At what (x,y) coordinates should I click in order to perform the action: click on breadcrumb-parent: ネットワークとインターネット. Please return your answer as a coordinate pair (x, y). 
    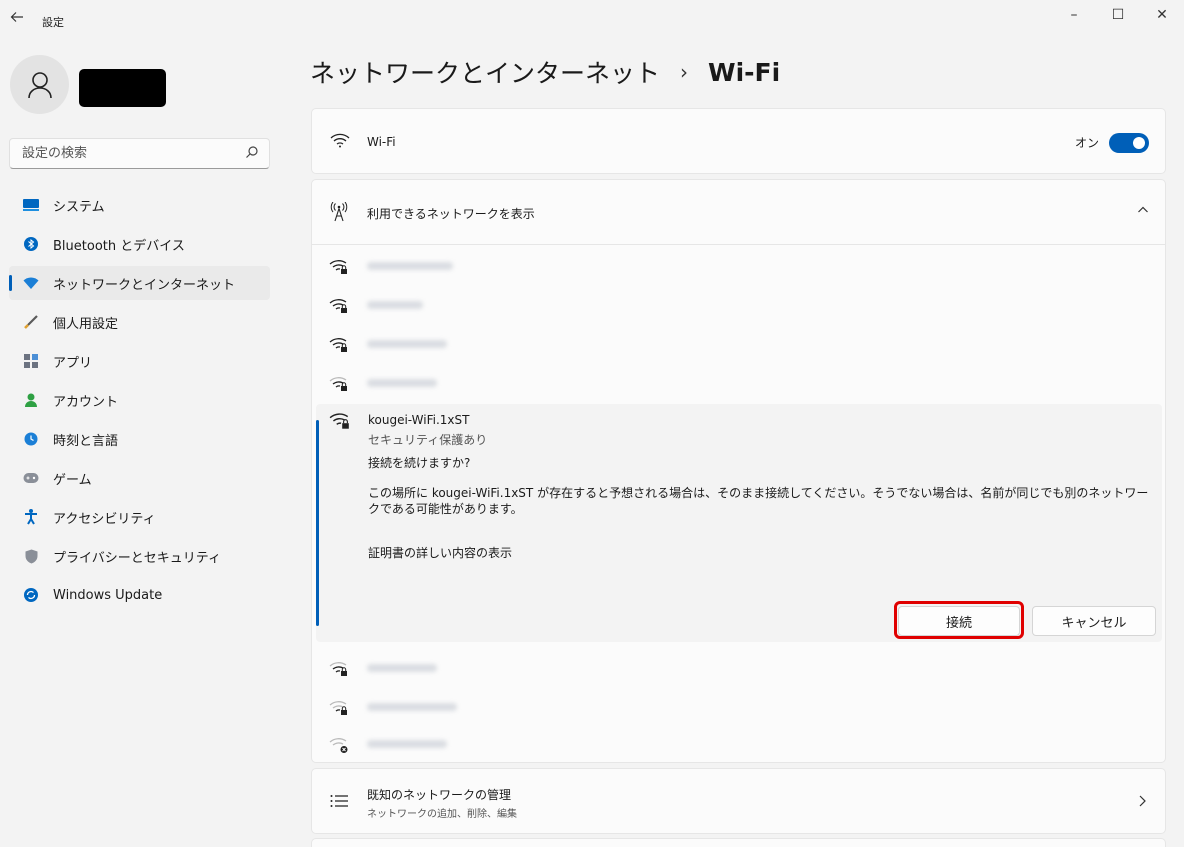
    Looking at the image, I should click on (485, 72).